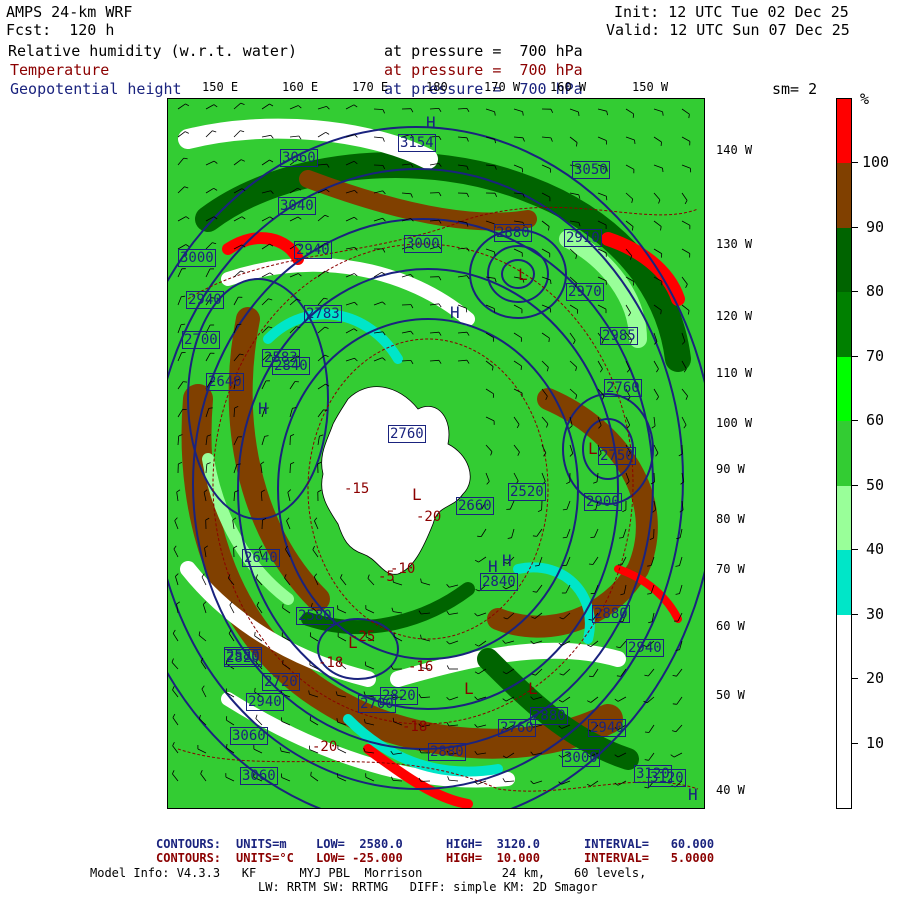  I want to click on init-time: Init: 12 UTC Tue 02 Dec 25, so click(731, 12).